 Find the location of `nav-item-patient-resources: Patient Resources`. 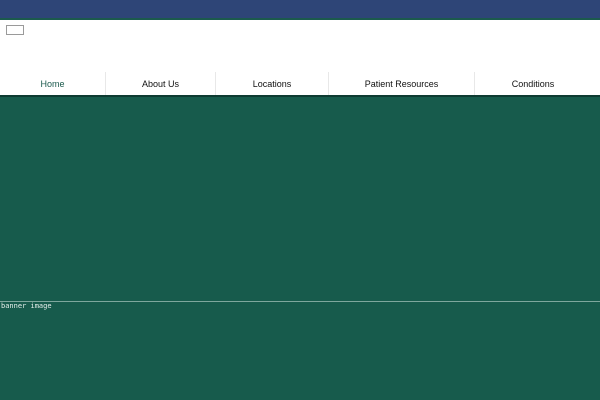

nav-item-patient-resources: Patient Resources is located at coordinates (402, 84).